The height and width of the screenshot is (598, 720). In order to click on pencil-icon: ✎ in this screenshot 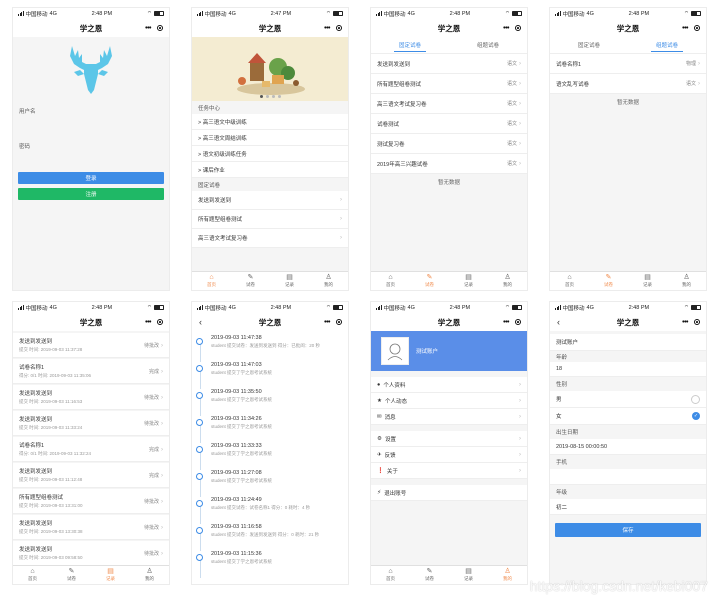, I will do `click(250, 277)`.